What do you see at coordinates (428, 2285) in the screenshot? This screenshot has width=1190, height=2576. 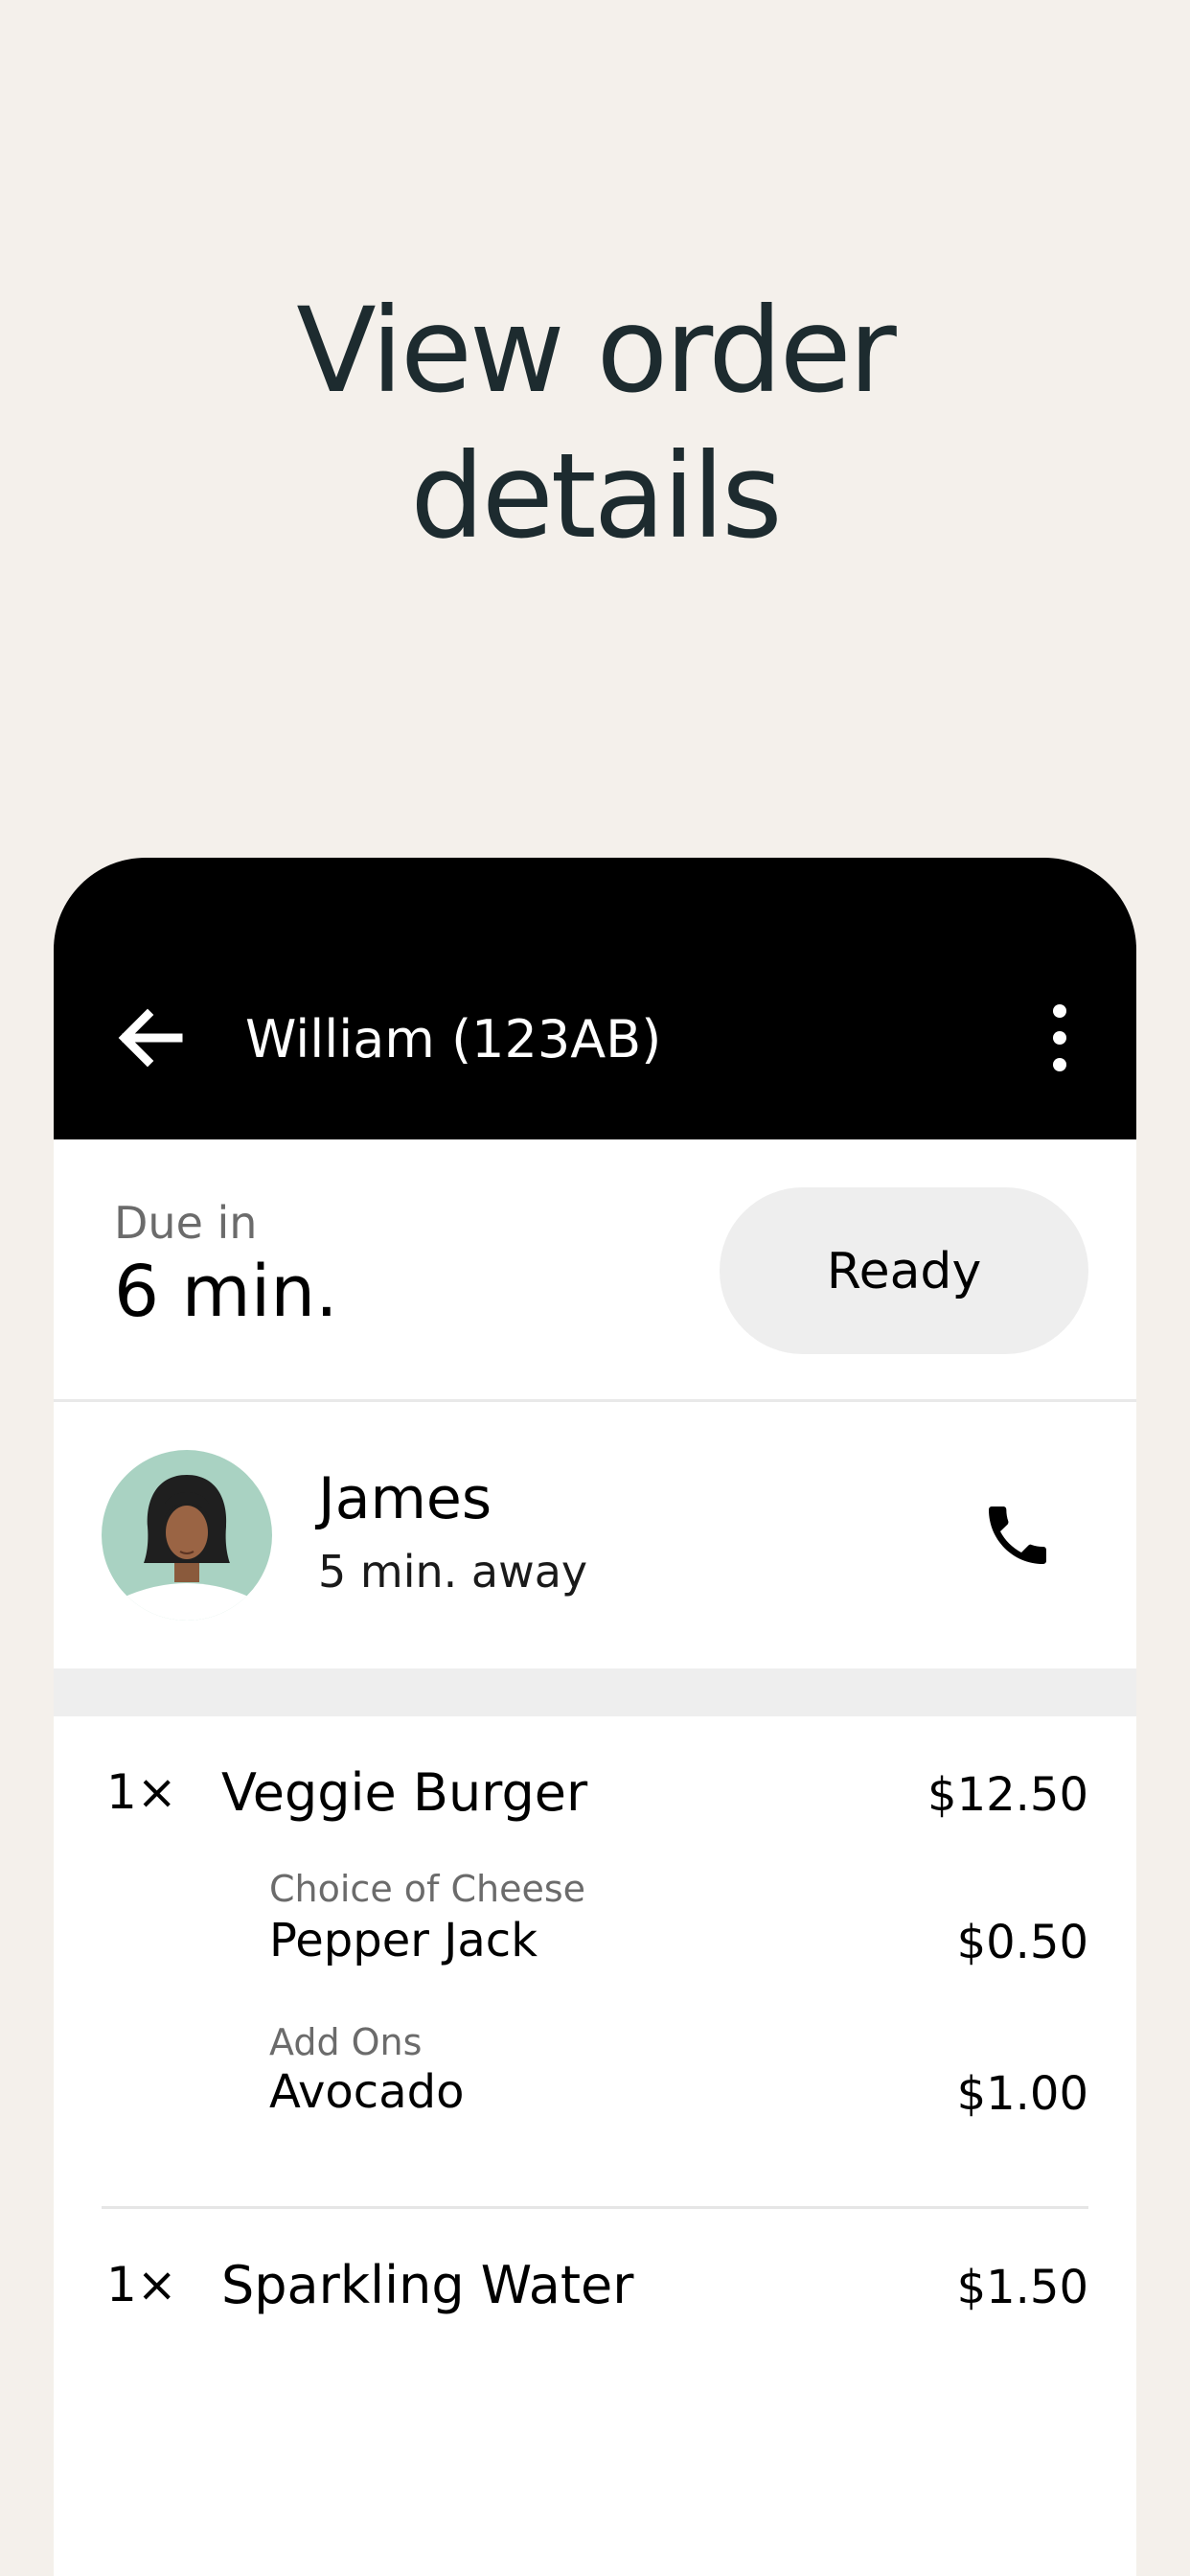 I see `item-name: Sparkling Water` at bounding box center [428, 2285].